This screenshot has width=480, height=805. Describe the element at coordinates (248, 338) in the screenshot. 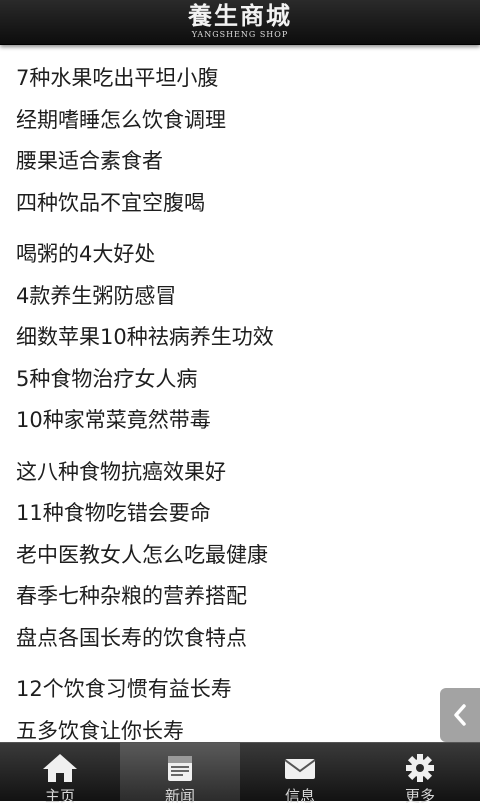

I see `article-link: 细数苹果10种祛病养生功效` at that location.